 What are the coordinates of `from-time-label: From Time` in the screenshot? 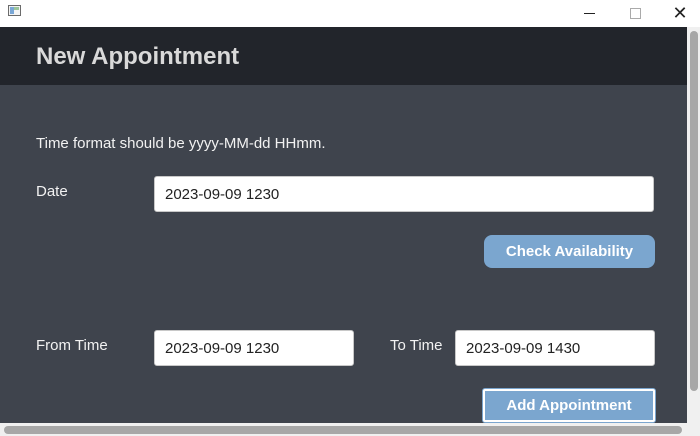 It's located at (72, 345).